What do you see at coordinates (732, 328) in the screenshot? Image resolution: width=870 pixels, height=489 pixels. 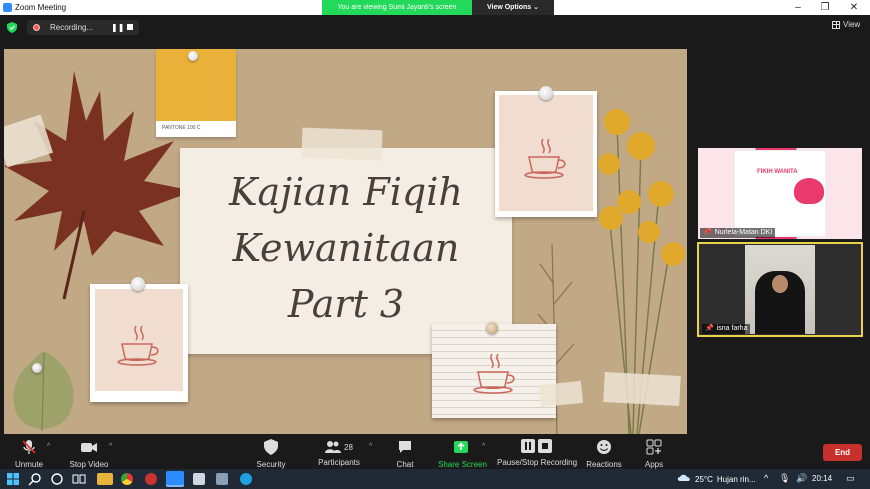 I see `participant-name: isna farha` at bounding box center [732, 328].